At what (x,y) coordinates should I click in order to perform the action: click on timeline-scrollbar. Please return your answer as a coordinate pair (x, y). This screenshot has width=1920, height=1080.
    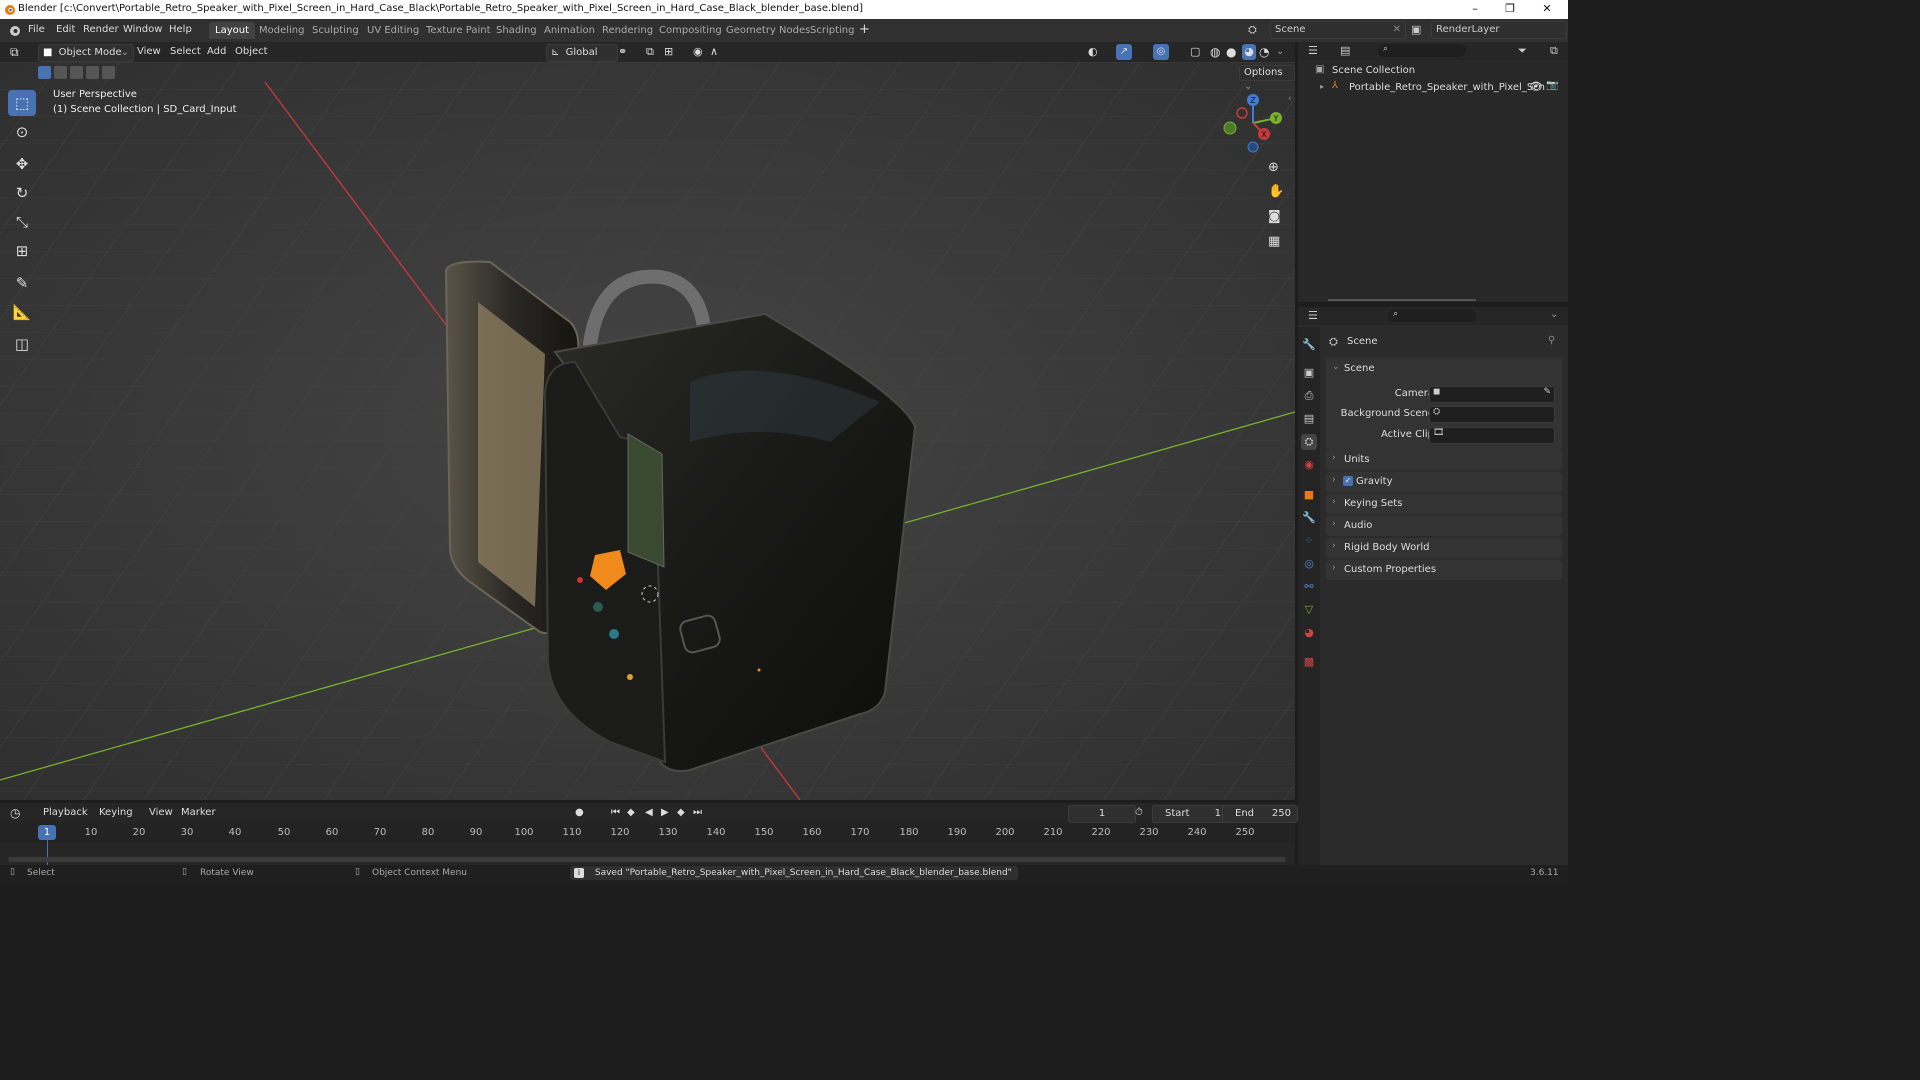
    Looking at the image, I should click on (647, 859).